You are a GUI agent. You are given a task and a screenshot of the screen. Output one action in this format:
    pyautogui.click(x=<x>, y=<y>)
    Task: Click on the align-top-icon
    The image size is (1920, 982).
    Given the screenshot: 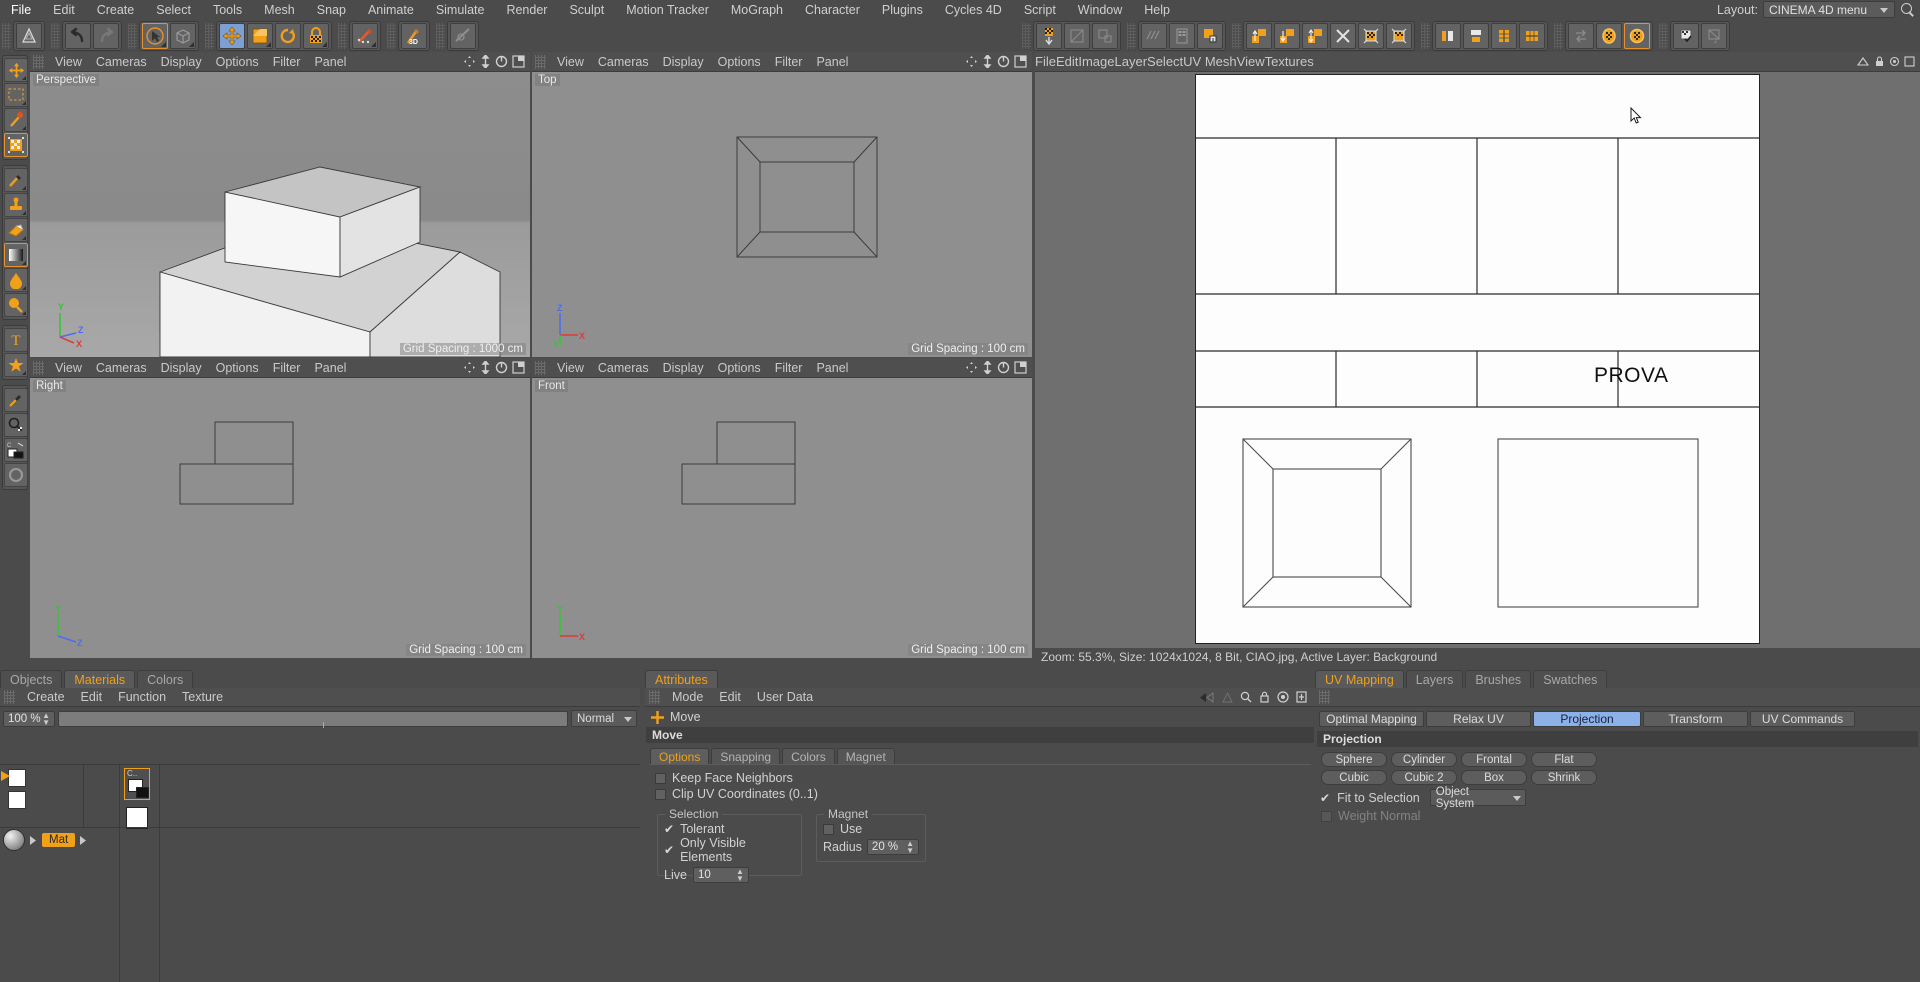 What is the action you would take?
    pyautogui.click(x=1476, y=36)
    